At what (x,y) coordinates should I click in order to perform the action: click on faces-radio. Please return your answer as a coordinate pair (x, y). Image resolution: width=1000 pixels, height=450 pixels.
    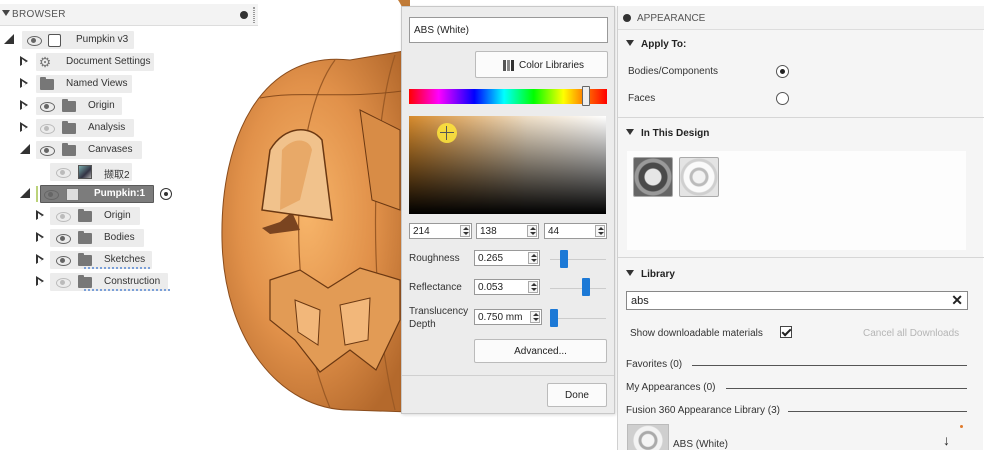
    Looking at the image, I should click on (782, 98).